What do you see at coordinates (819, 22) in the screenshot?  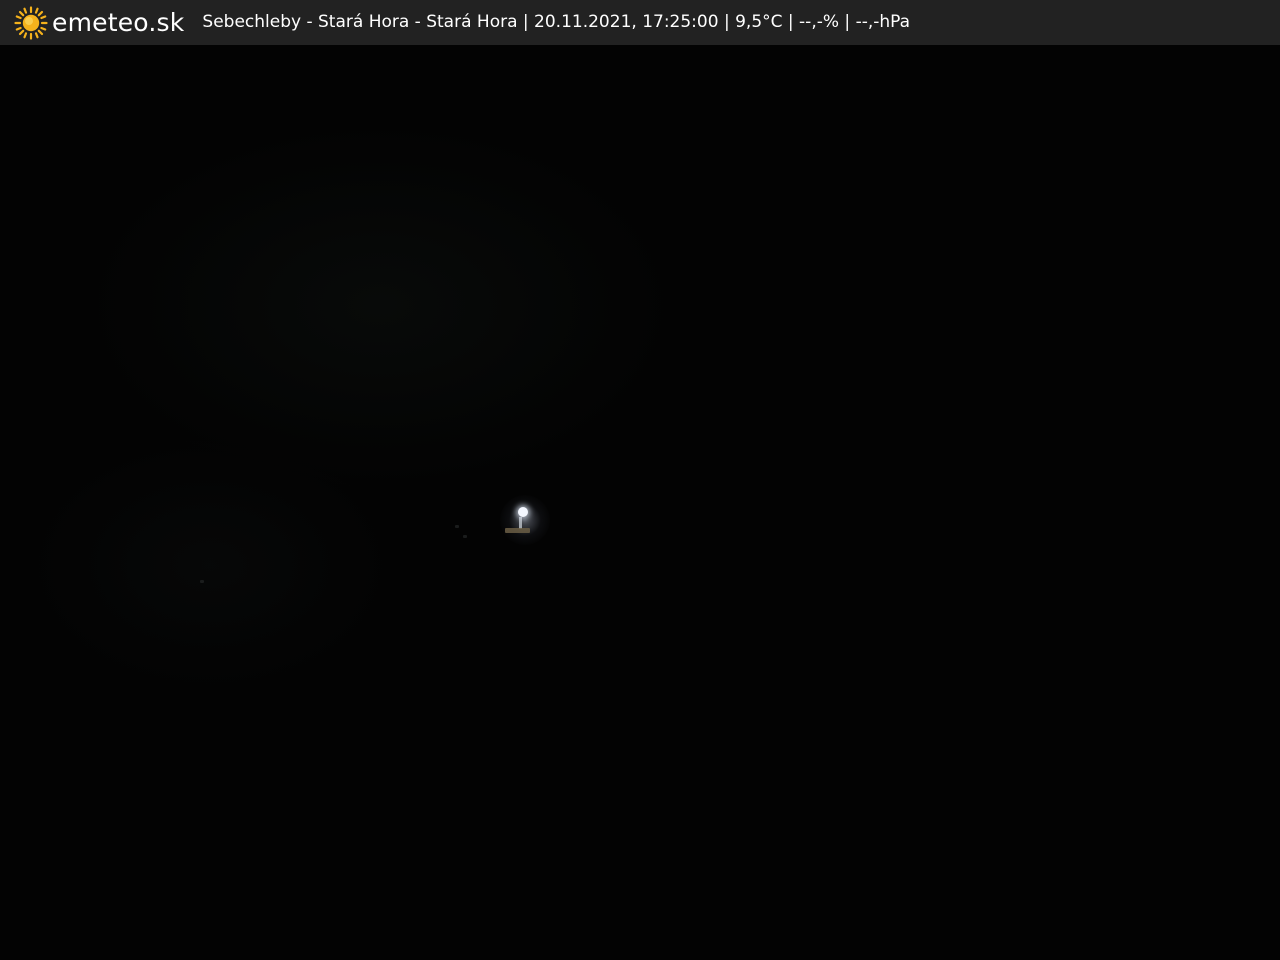 I see `humidity-value: --,-%` at bounding box center [819, 22].